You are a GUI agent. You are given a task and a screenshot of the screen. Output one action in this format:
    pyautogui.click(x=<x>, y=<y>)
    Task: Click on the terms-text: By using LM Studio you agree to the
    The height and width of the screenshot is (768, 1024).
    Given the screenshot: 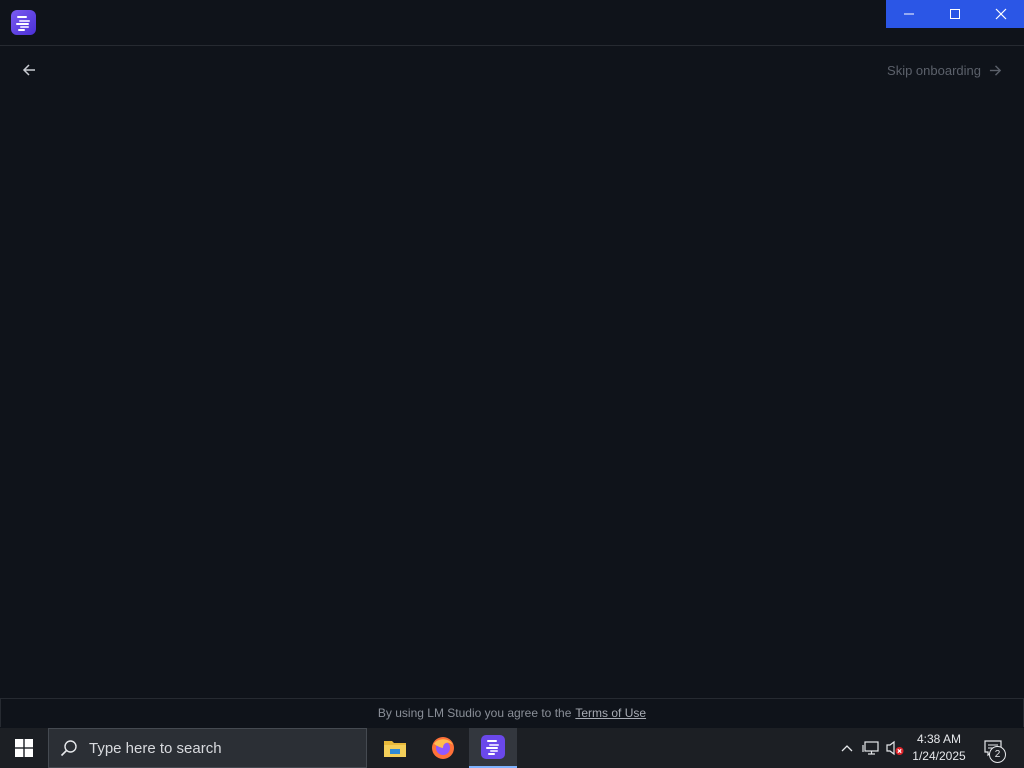 What is the action you would take?
    pyautogui.click(x=474, y=713)
    